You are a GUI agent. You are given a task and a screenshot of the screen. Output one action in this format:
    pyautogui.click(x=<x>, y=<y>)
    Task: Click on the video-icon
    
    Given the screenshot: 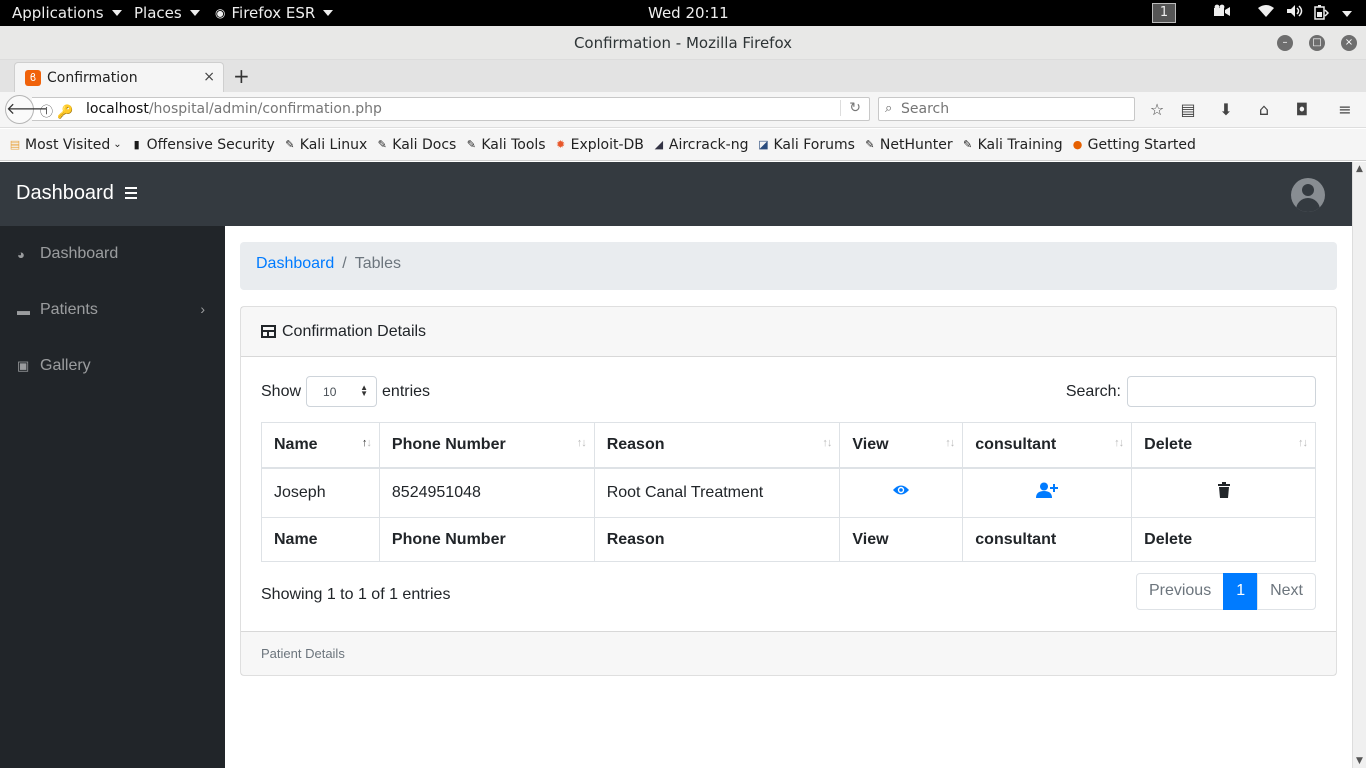 What is the action you would take?
    pyautogui.click(x=1222, y=11)
    